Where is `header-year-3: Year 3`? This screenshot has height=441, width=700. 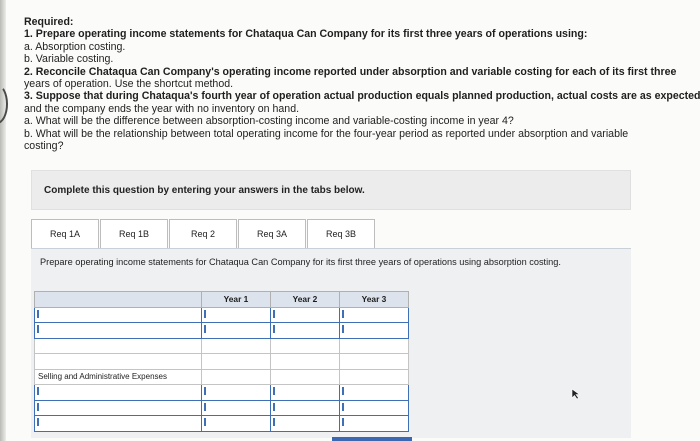 header-year-3: Year 3 is located at coordinates (374, 299).